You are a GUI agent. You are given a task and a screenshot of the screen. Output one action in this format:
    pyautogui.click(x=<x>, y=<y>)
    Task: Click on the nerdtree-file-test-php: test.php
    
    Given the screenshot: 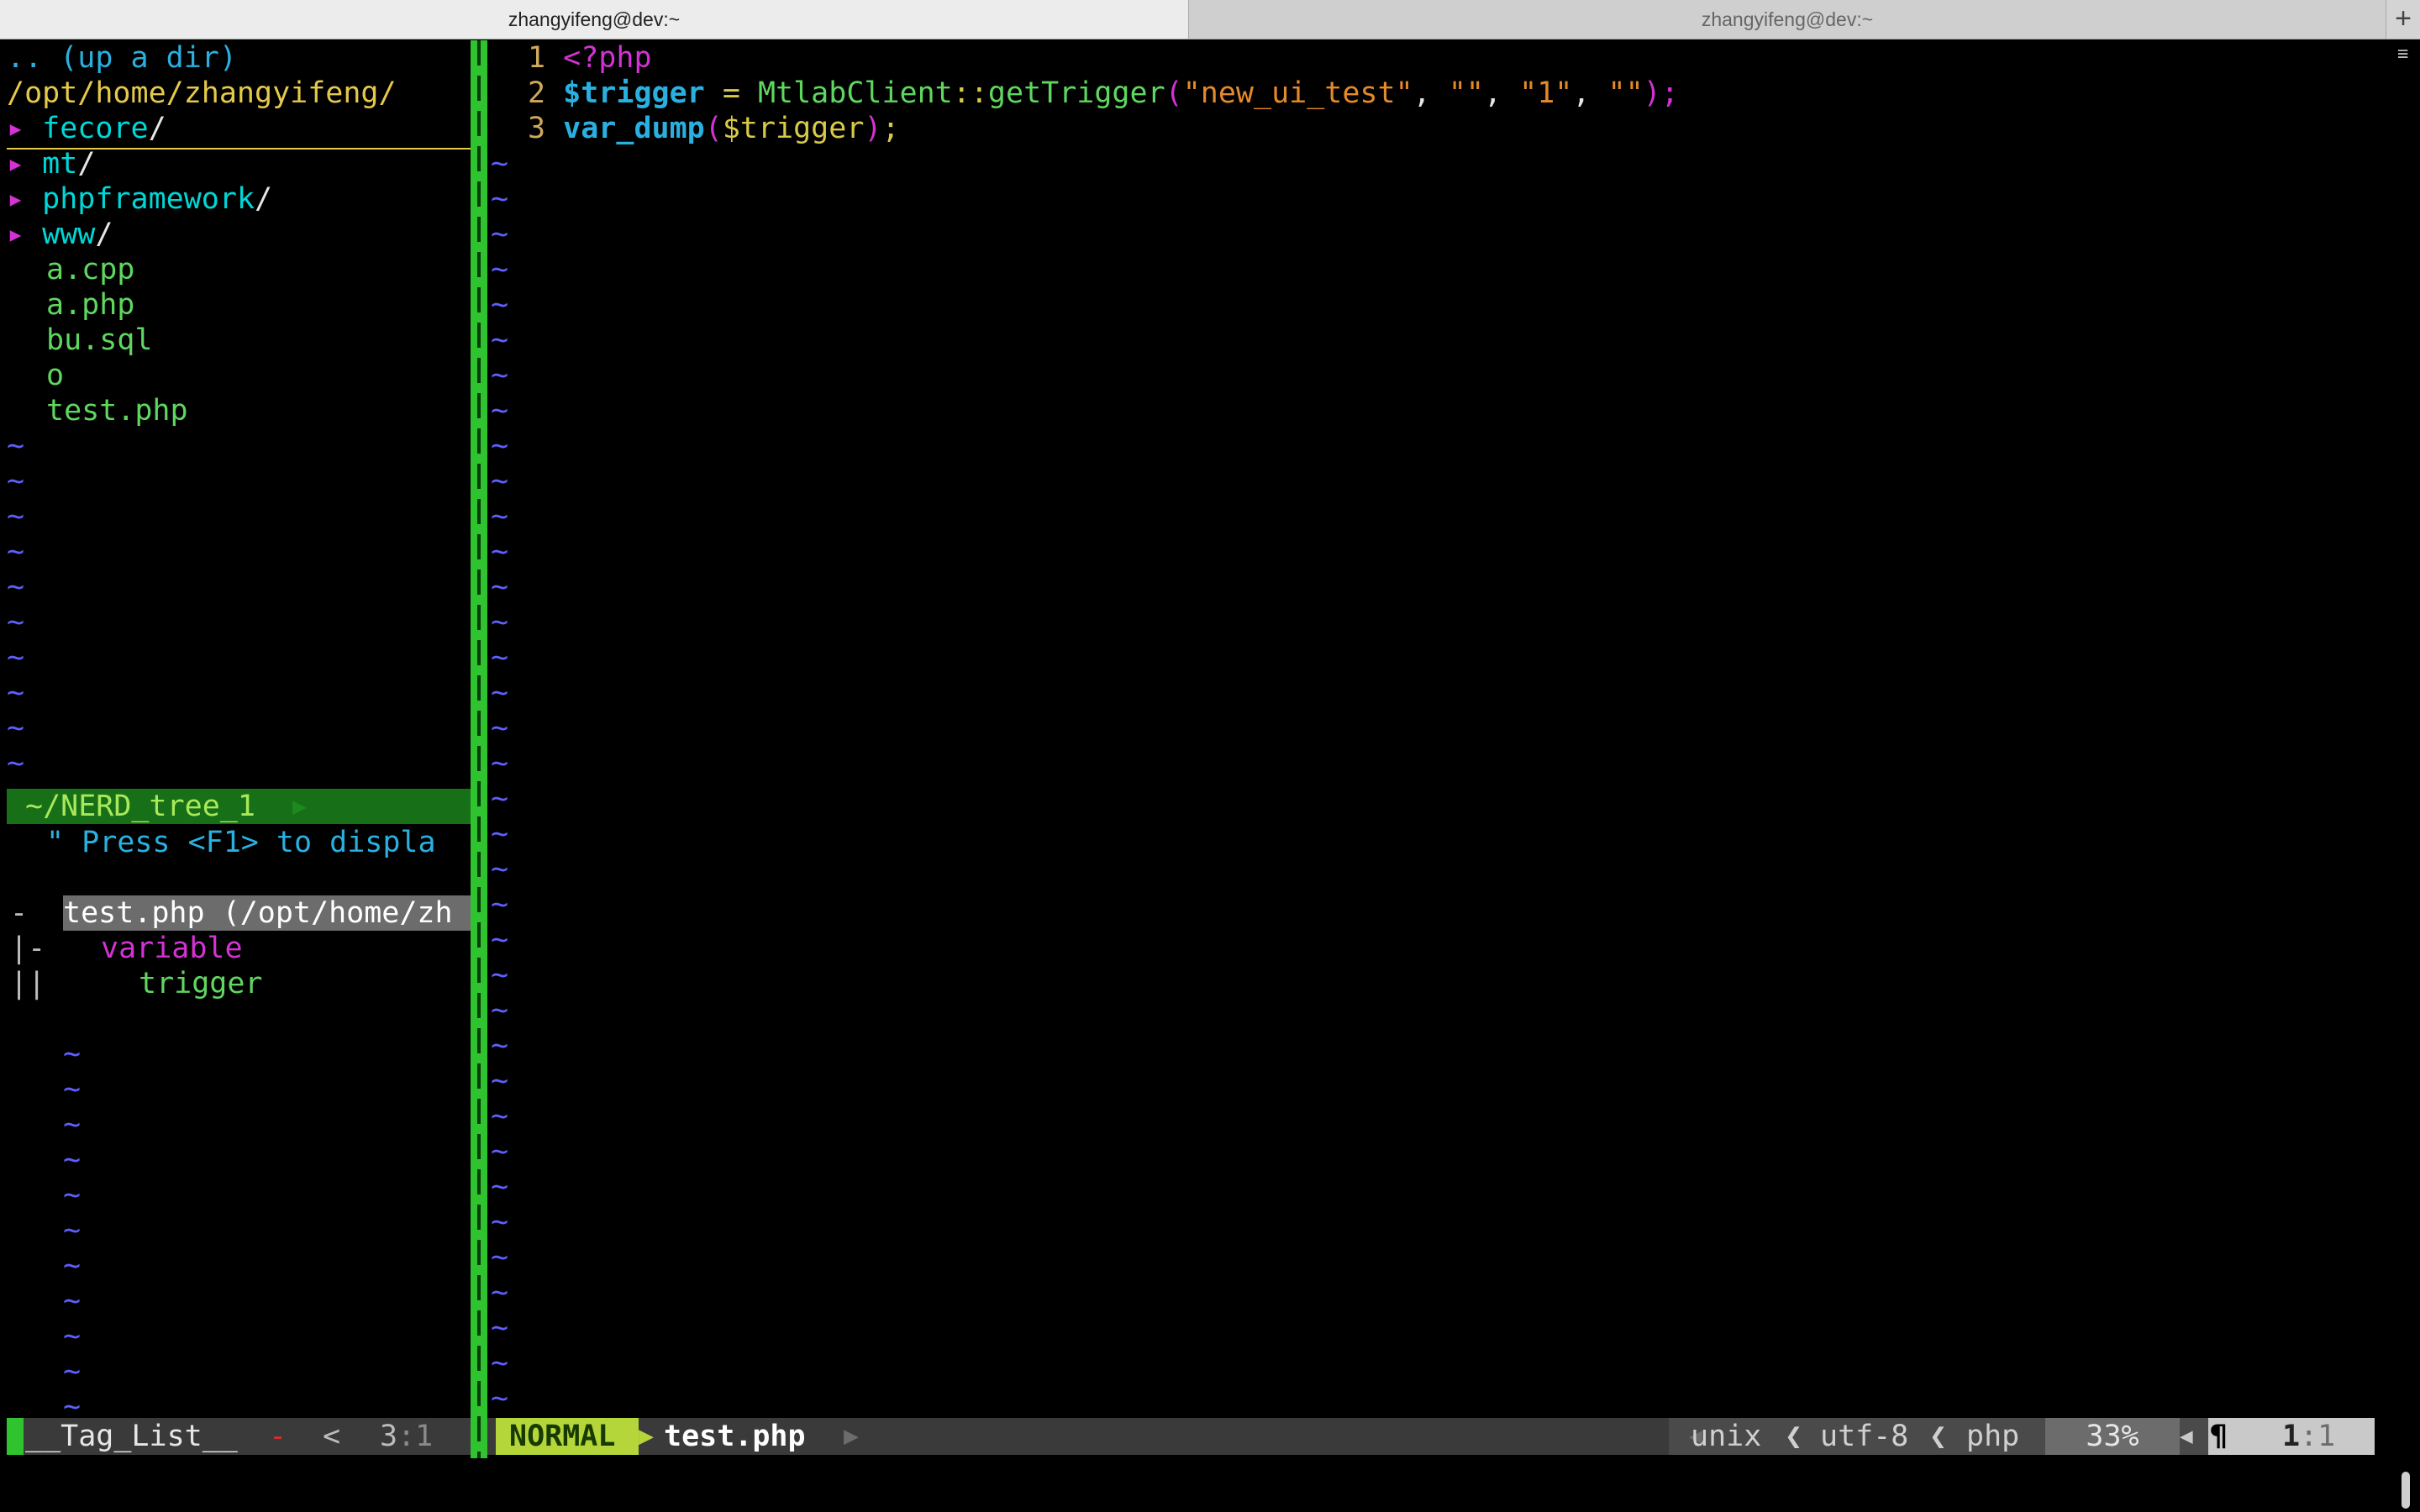 What is the action you would take?
    pyautogui.click(x=117, y=410)
    